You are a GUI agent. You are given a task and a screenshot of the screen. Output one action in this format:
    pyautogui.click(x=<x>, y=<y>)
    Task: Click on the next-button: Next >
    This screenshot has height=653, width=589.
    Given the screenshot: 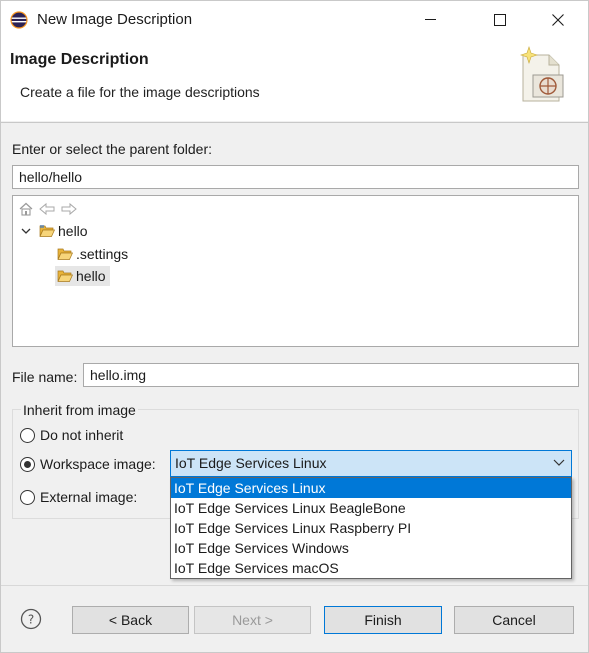 What is the action you would take?
    pyautogui.click(x=252, y=620)
    